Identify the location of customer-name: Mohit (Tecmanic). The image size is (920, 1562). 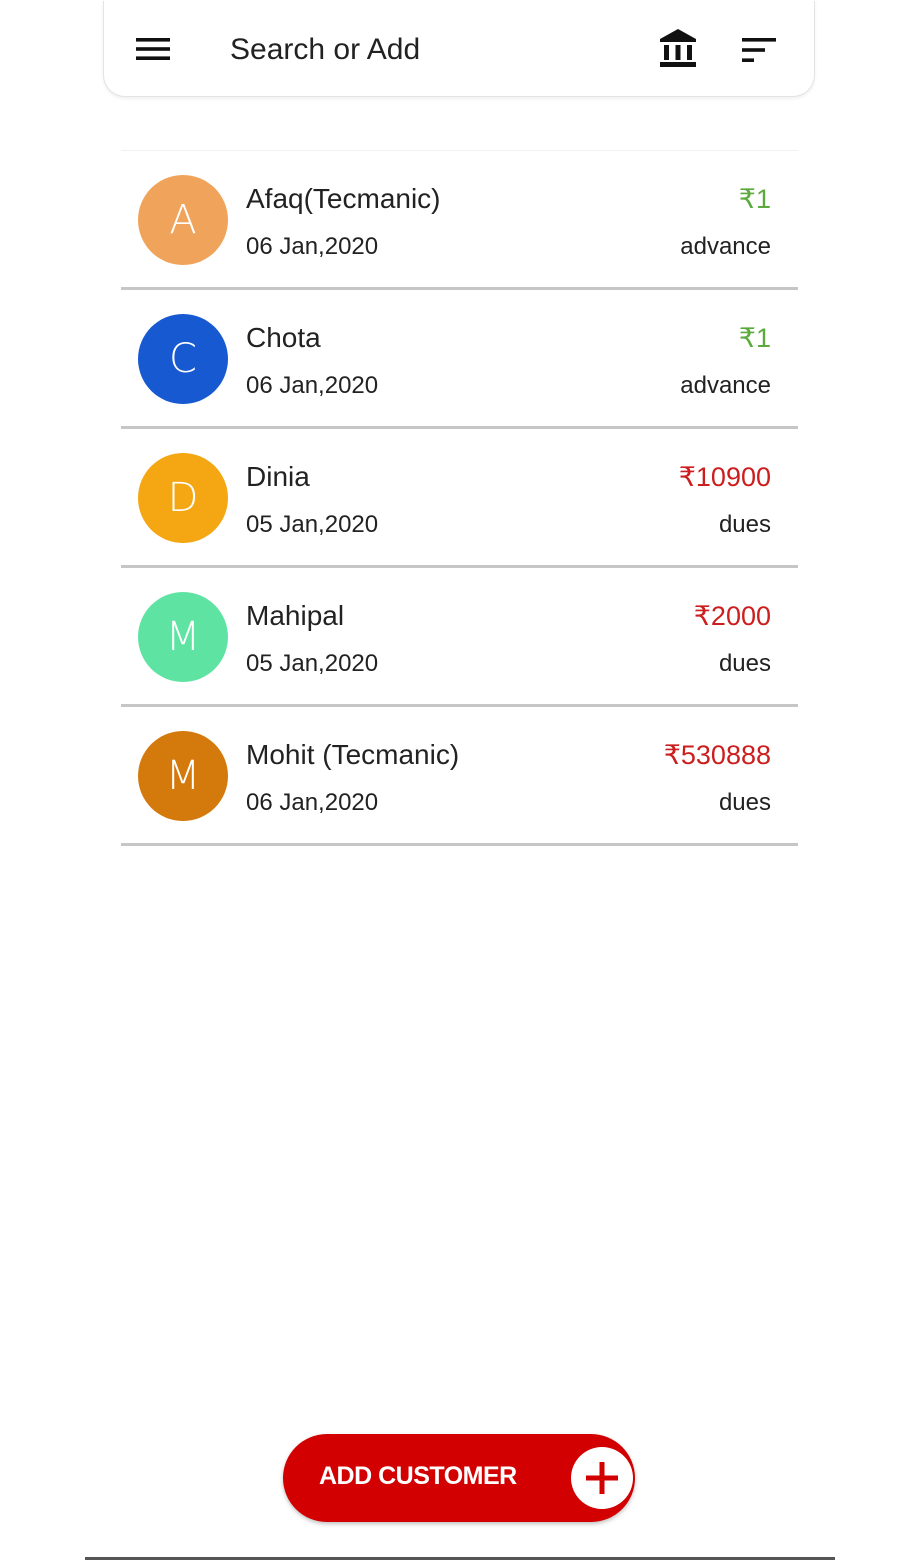
(353, 754).